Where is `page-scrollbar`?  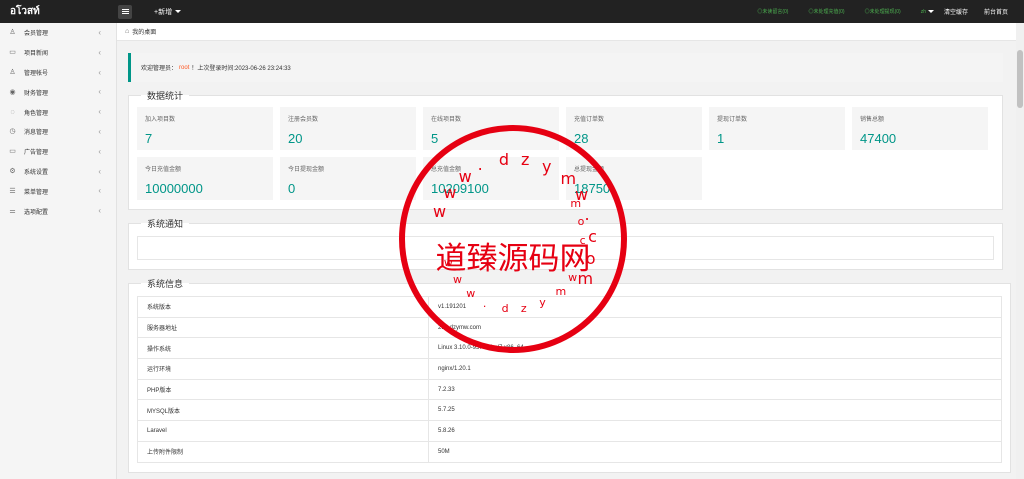 page-scrollbar is located at coordinates (1020, 251).